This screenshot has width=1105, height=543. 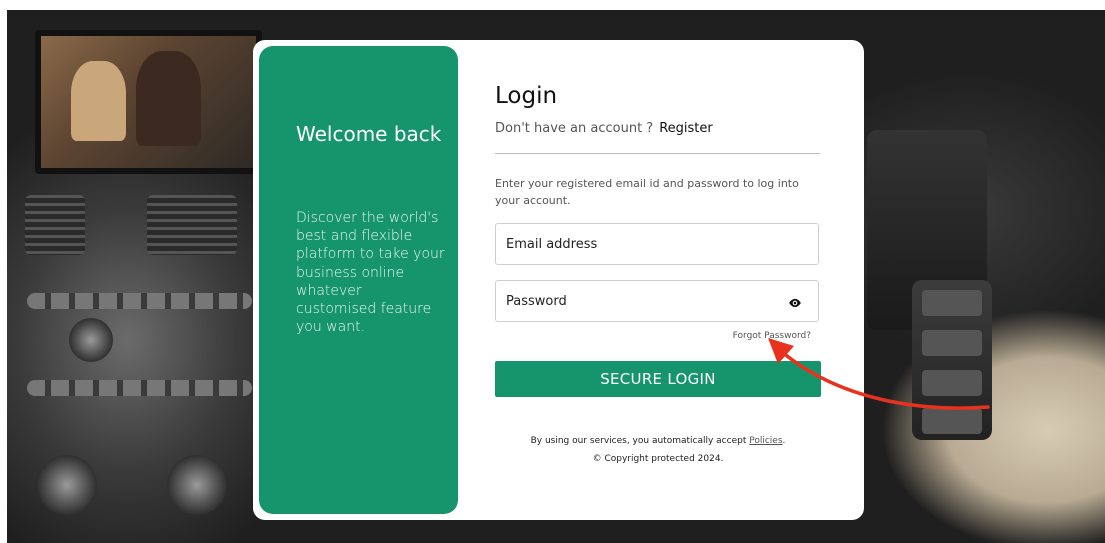 I want to click on climate-knob-left, so click(x=67, y=485).